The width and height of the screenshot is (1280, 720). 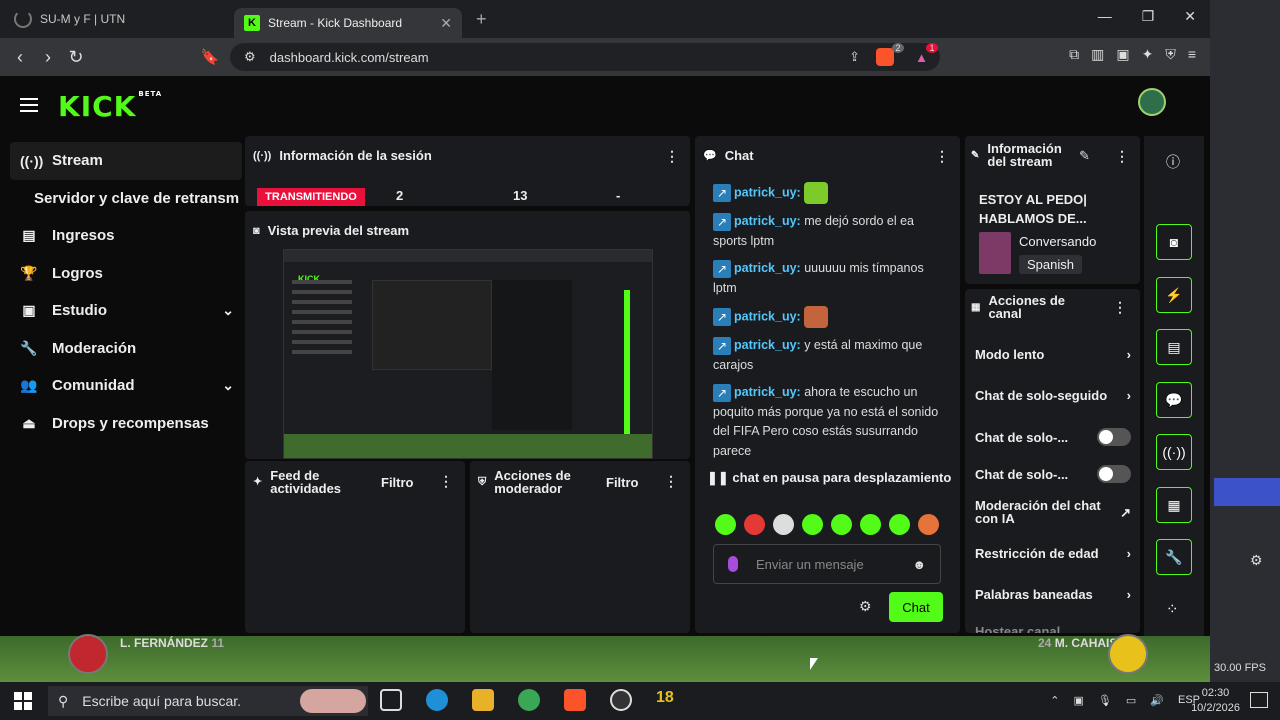 I want to click on sidebar-item-ingresos: ▤ Ingresos, so click(x=126, y=236).